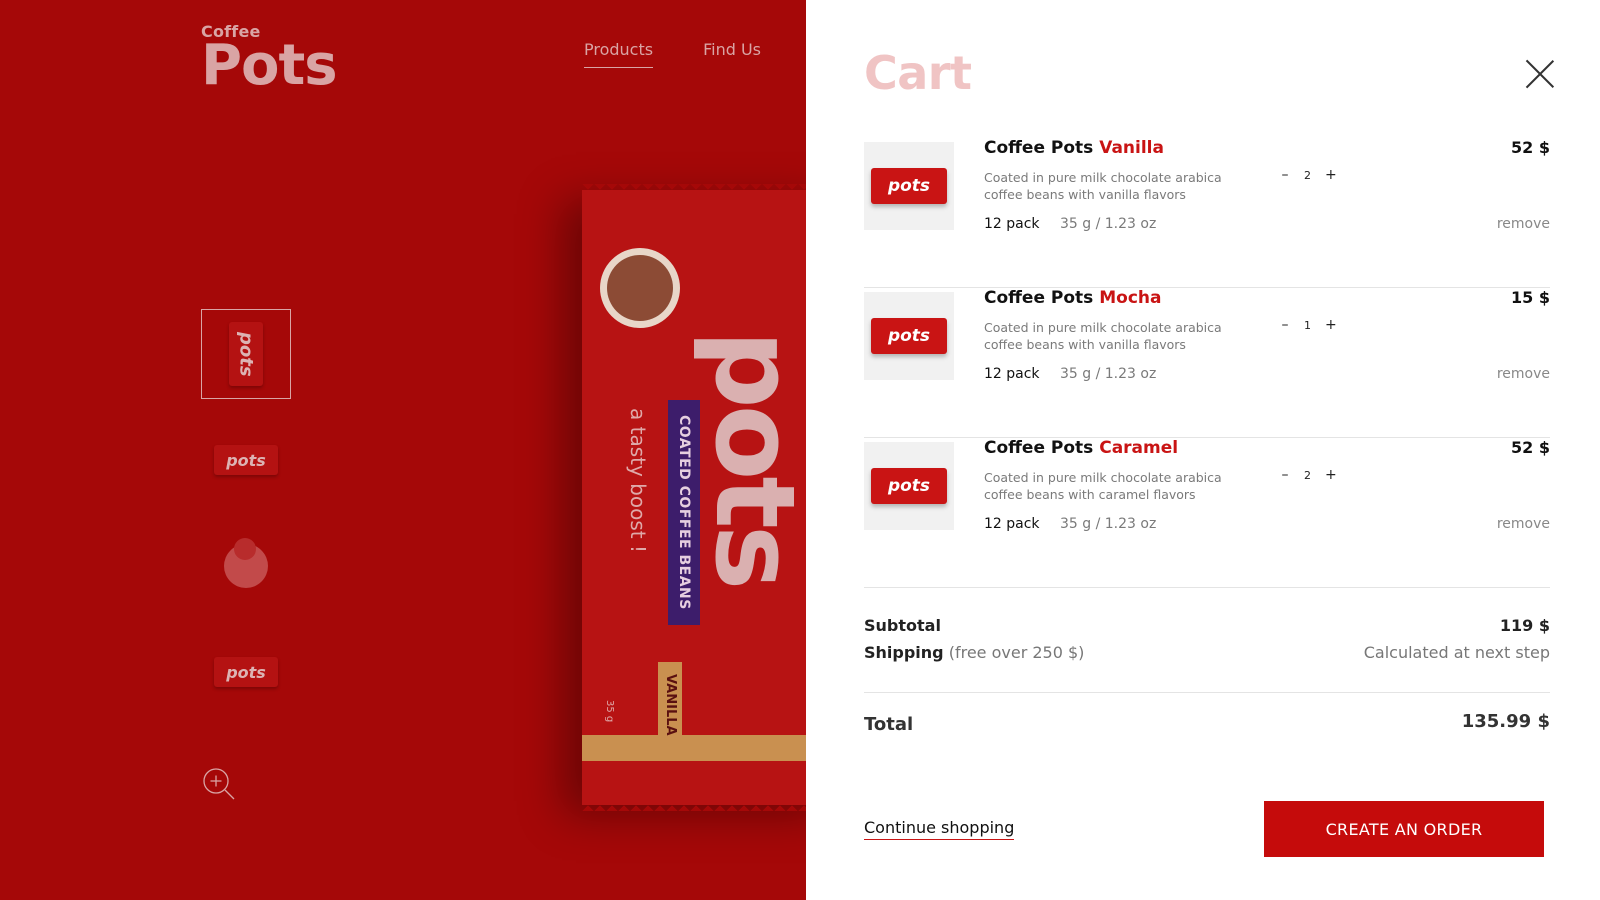 The image size is (1600, 900). I want to click on cart-title: Cart, so click(918, 73).